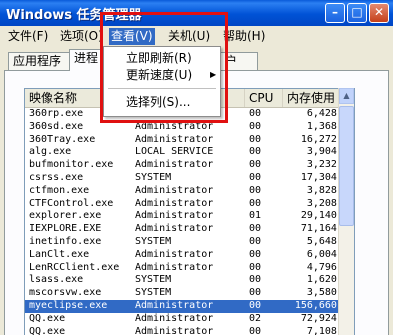  I want to click on tab-processes: 进程, so click(87, 60).